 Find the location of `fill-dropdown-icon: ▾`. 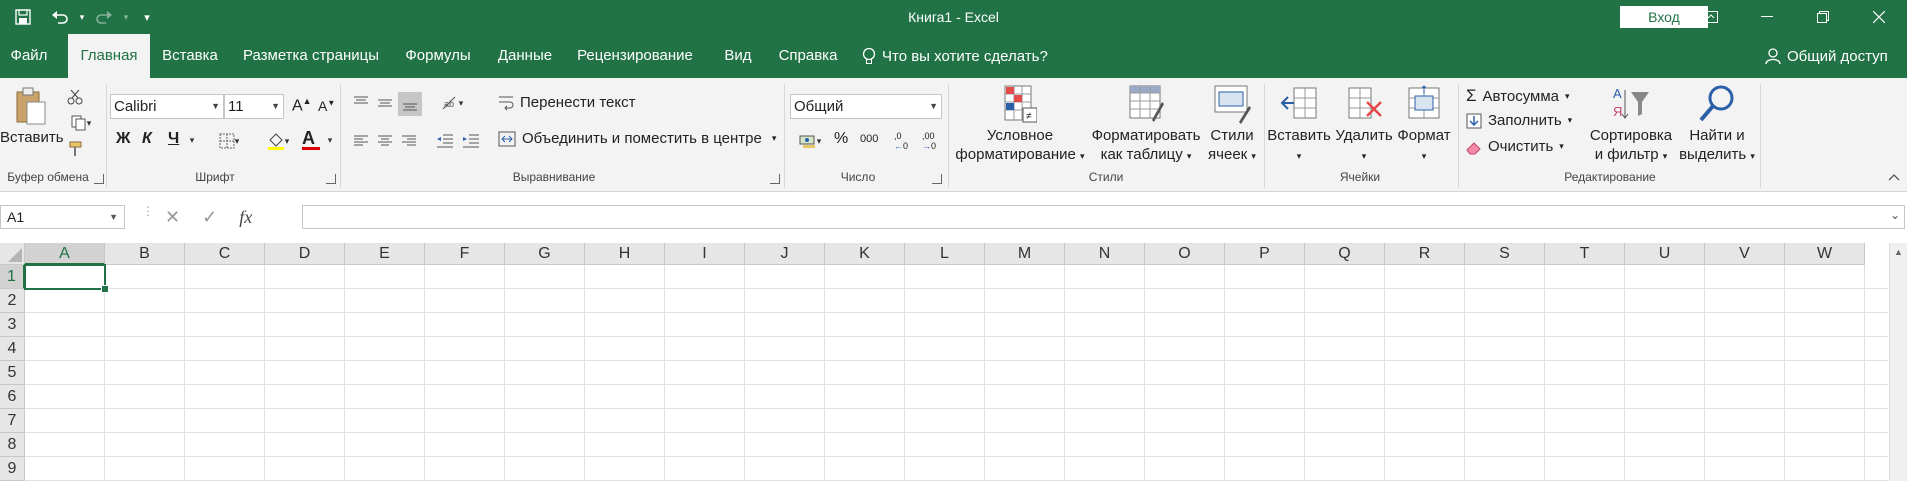

fill-dropdown-icon: ▾ is located at coordinates (1570, 120).